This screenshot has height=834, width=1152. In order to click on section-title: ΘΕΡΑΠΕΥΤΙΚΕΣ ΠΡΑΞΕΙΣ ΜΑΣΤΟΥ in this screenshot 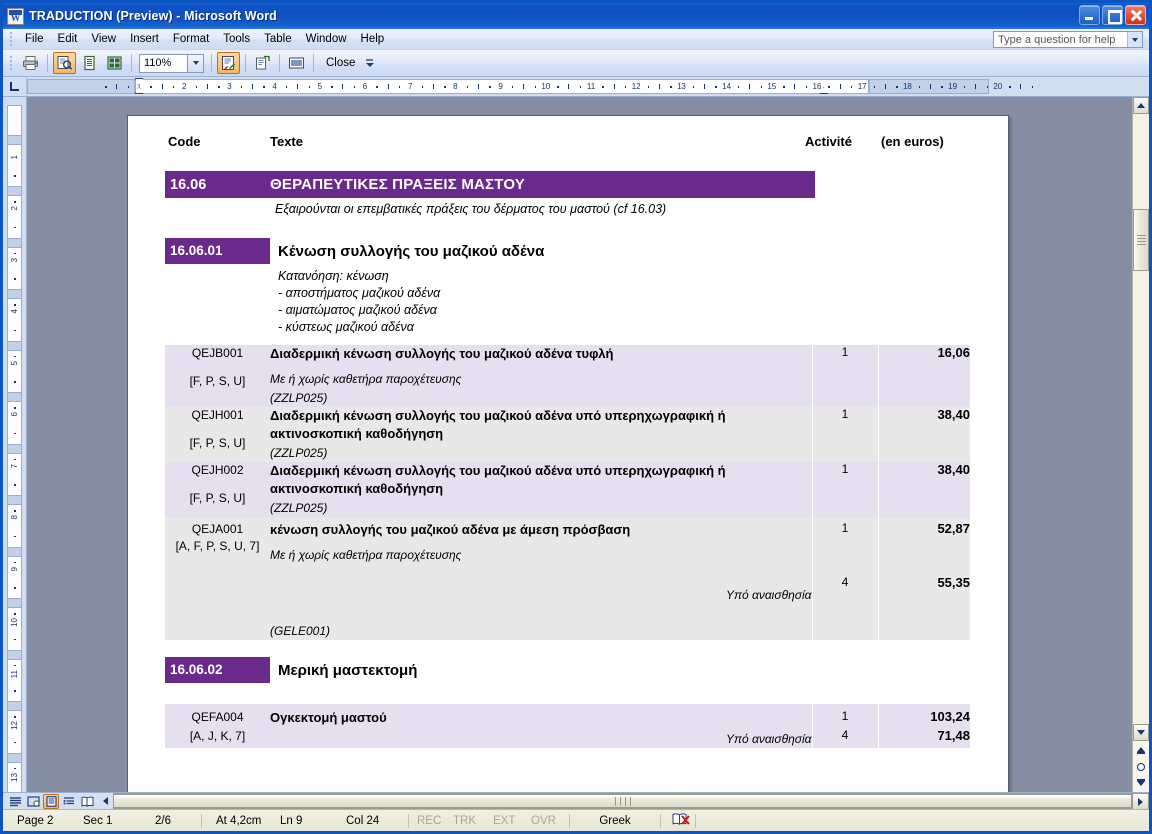, I will do `click(398, 184)`.